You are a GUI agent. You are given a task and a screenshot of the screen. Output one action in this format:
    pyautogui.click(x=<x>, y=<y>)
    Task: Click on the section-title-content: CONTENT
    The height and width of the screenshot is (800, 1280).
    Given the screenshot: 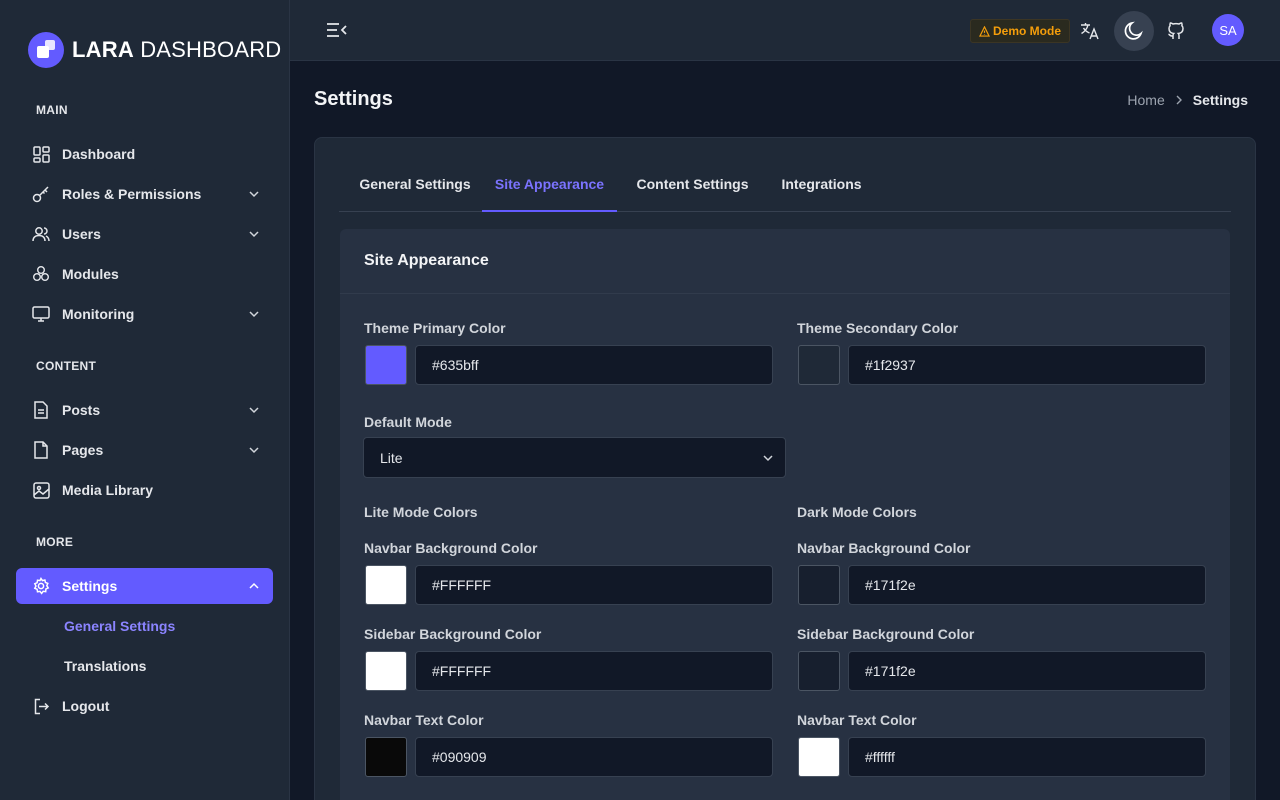 What is the action you would take?
    pyautogui.click(x=66, y=366)
    